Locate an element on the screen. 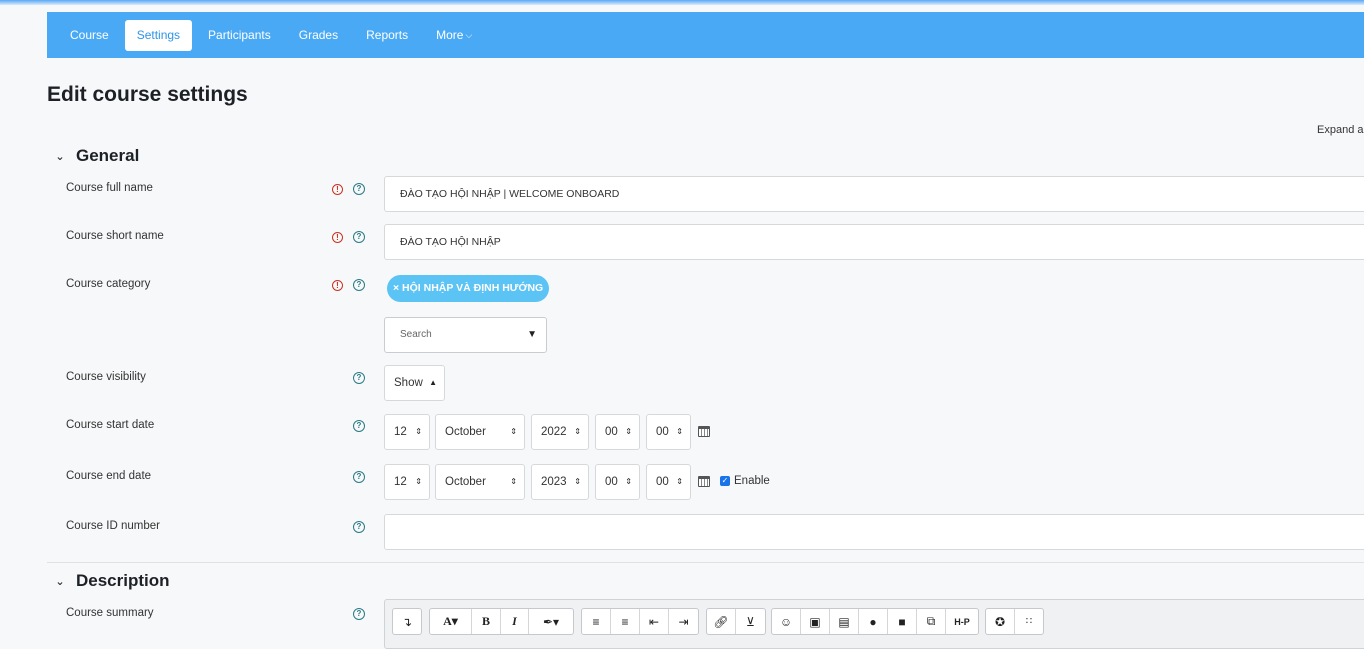 This screenshot has height=649, width=1364. microphone-icon: ● is located at coordinates (873, 621).